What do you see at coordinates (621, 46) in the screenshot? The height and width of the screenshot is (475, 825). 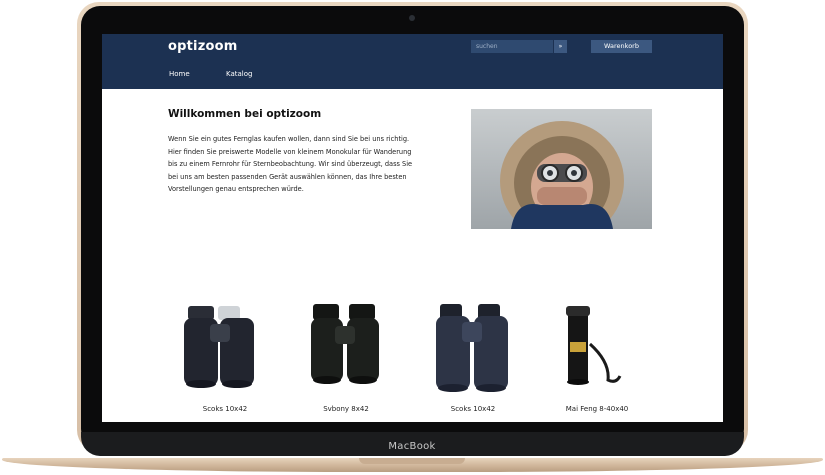 I see `cart-button: Warenkorb` at bounding box center [621, 46].